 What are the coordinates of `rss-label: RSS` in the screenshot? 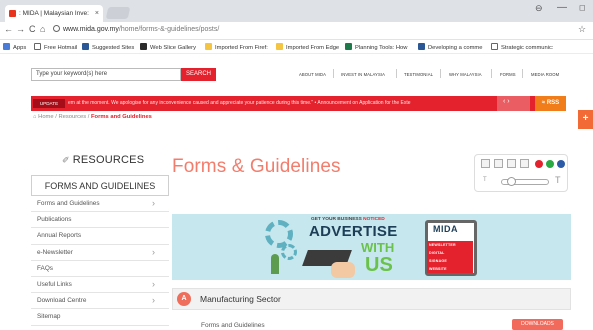 It's located at (553, 103).